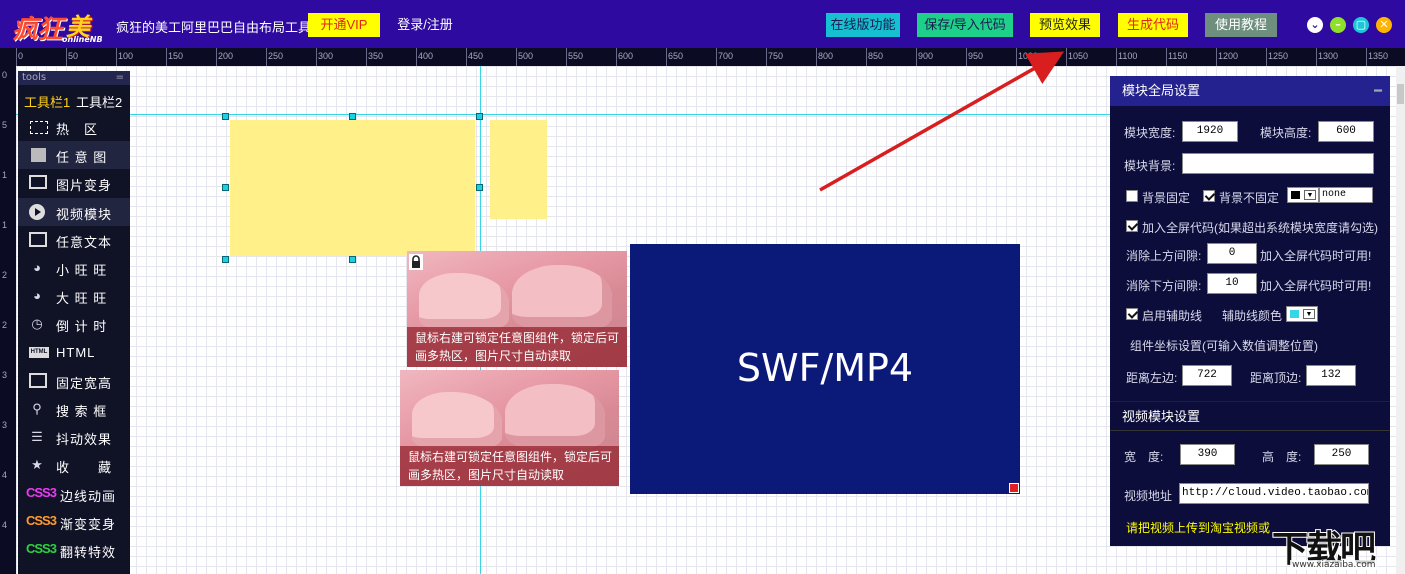 This screenshot has height=574, width=1405. What do you see at coordinates (126, 56) in the screenshot?
I see `ruler-top-label: 100` at bounding box center [126, 56].